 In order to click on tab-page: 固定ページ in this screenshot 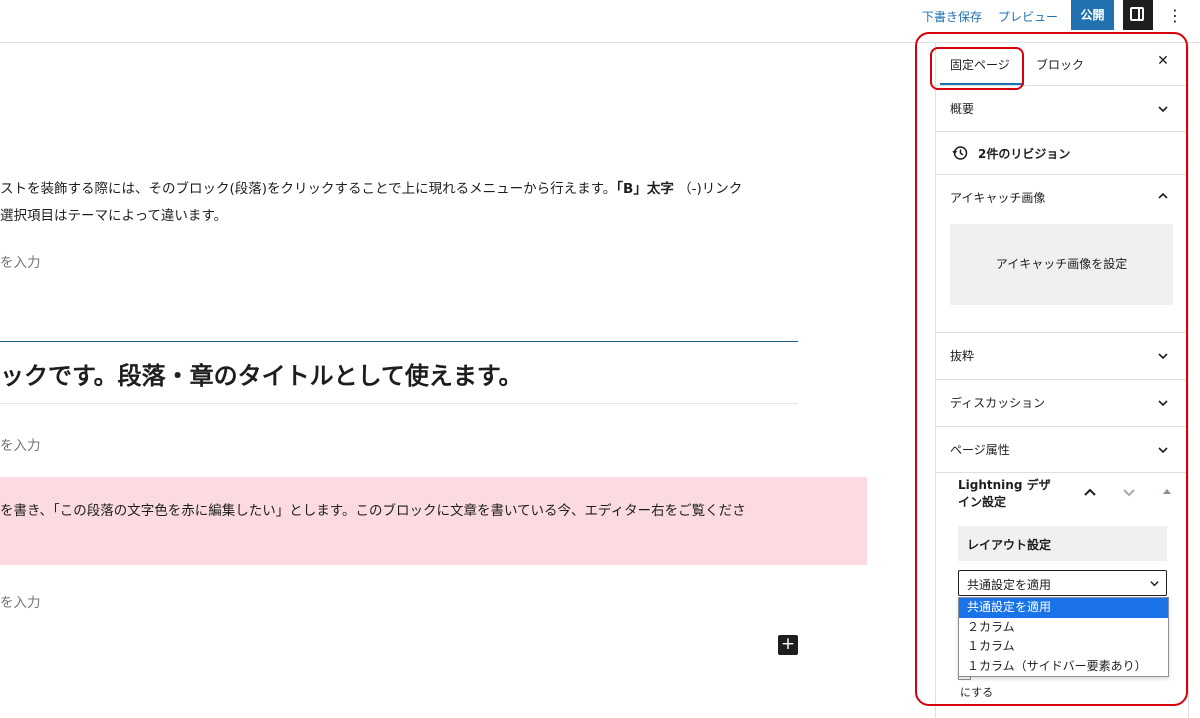, I will do `click(980, 64)`.